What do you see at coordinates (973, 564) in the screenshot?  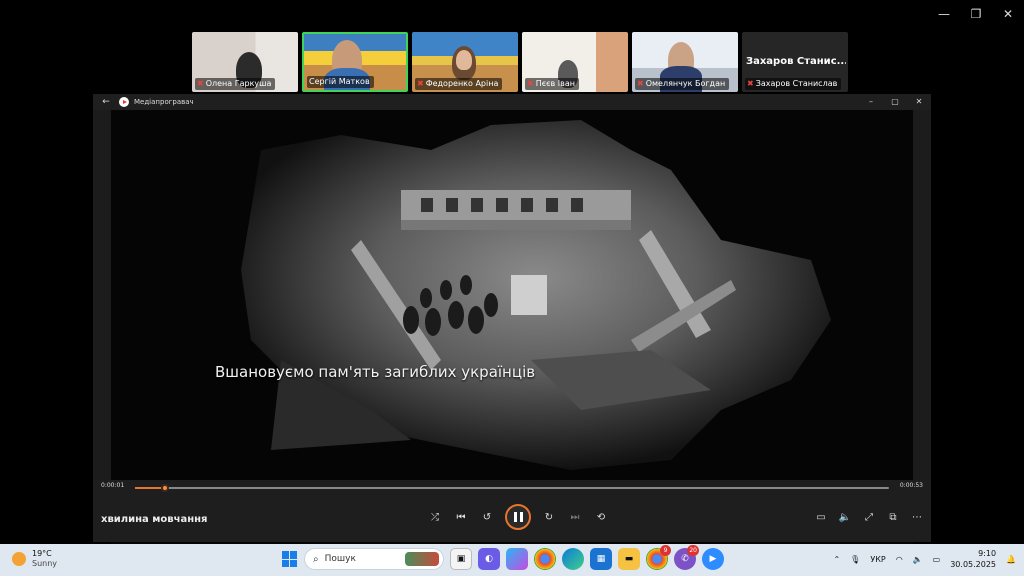 I see `clock-date: 30.05.2025` at bounding box center [973, 564].